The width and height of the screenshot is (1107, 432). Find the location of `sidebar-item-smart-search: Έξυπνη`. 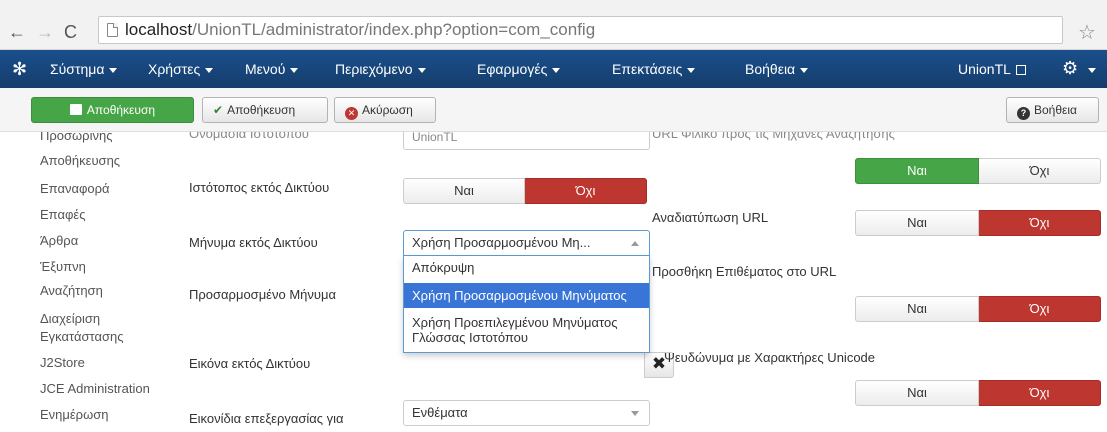

sidebar-item-smart-search: Έξυπνη is located at coordinates (63, 266).